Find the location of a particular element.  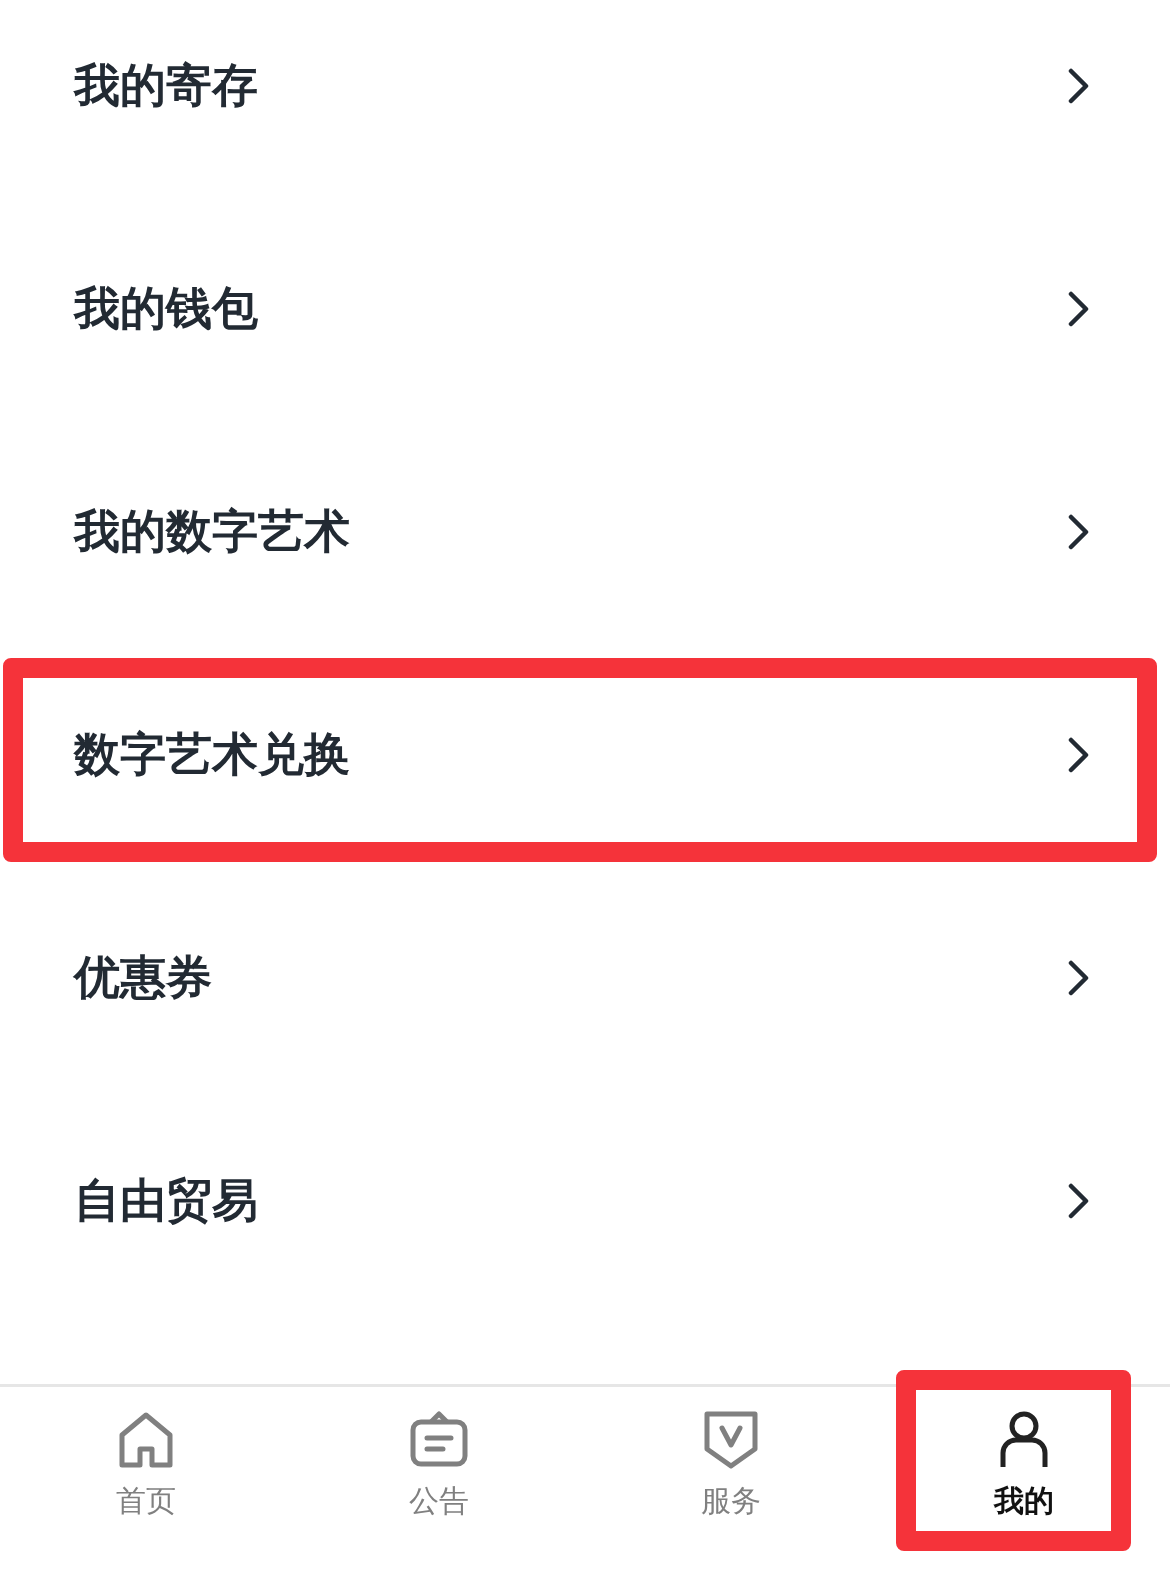

menu-item-label: 我的钱包 is located at coordinates (166, 308).